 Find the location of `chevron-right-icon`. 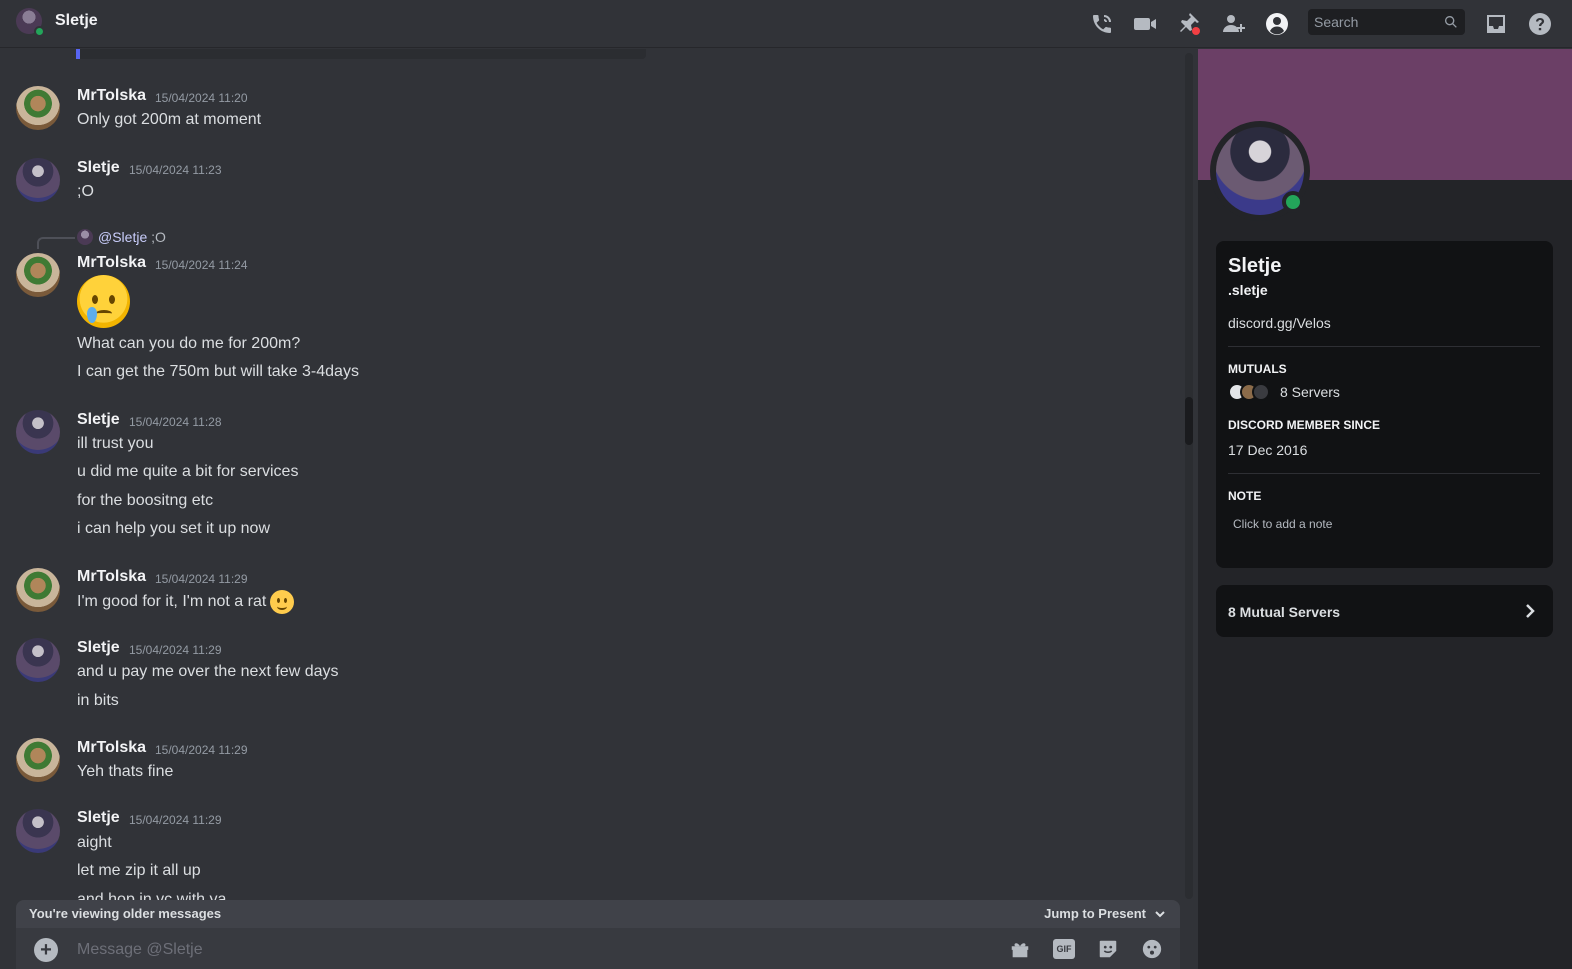

chevron-right-icon is located at coordinates (1530, 611).